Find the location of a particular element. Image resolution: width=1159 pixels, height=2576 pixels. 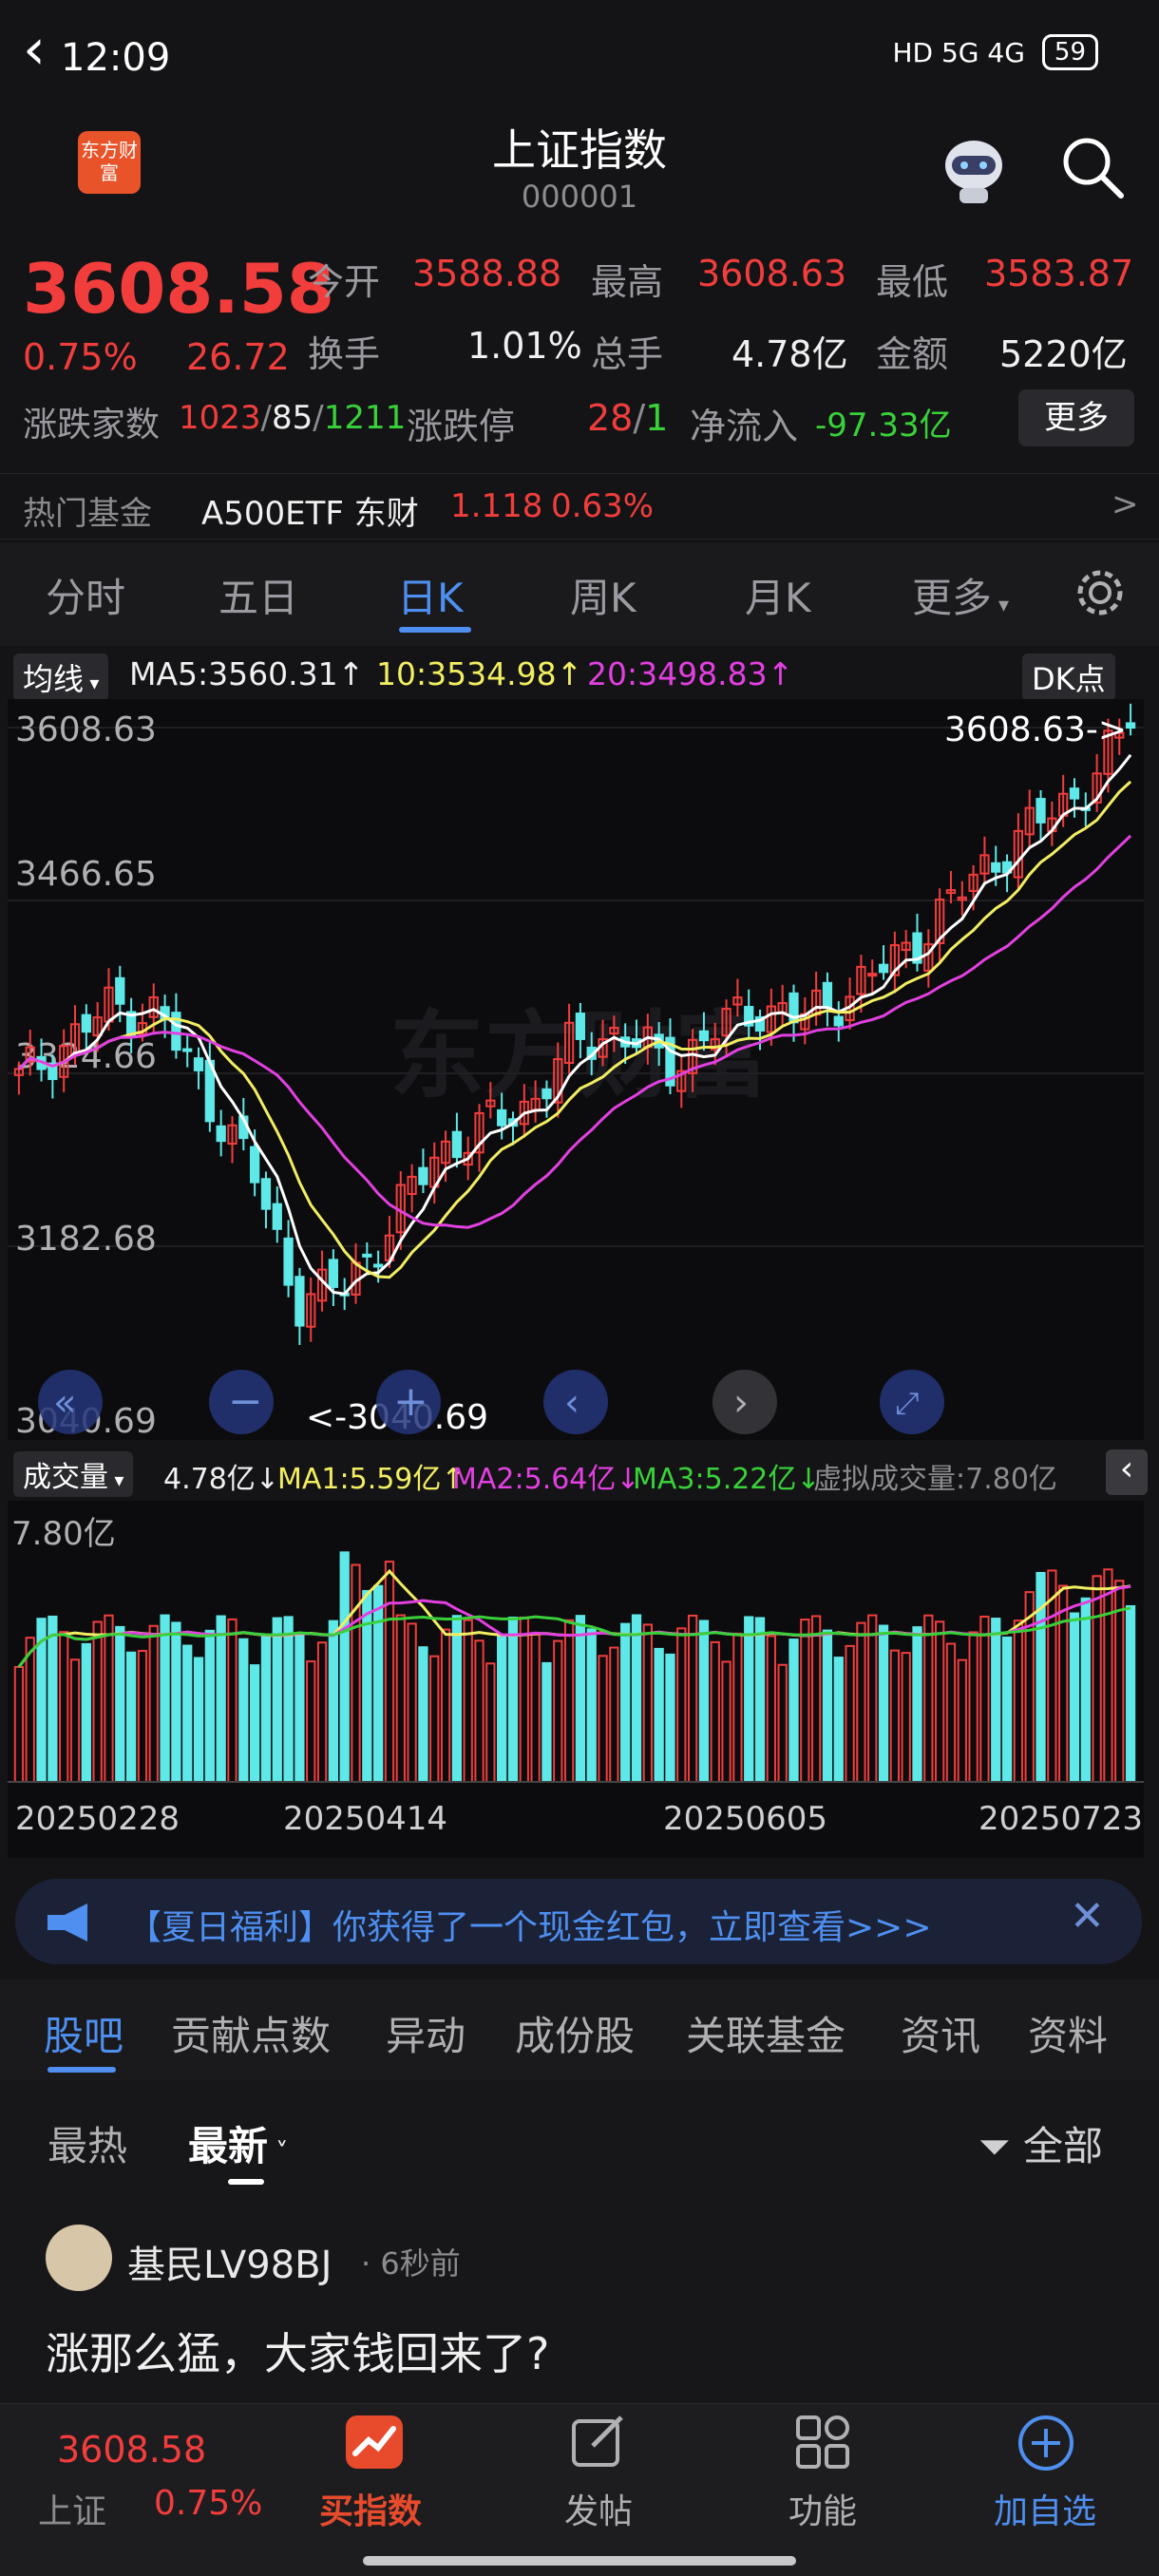

tab-news: 资讯 is located at coordinates (940, 2033).